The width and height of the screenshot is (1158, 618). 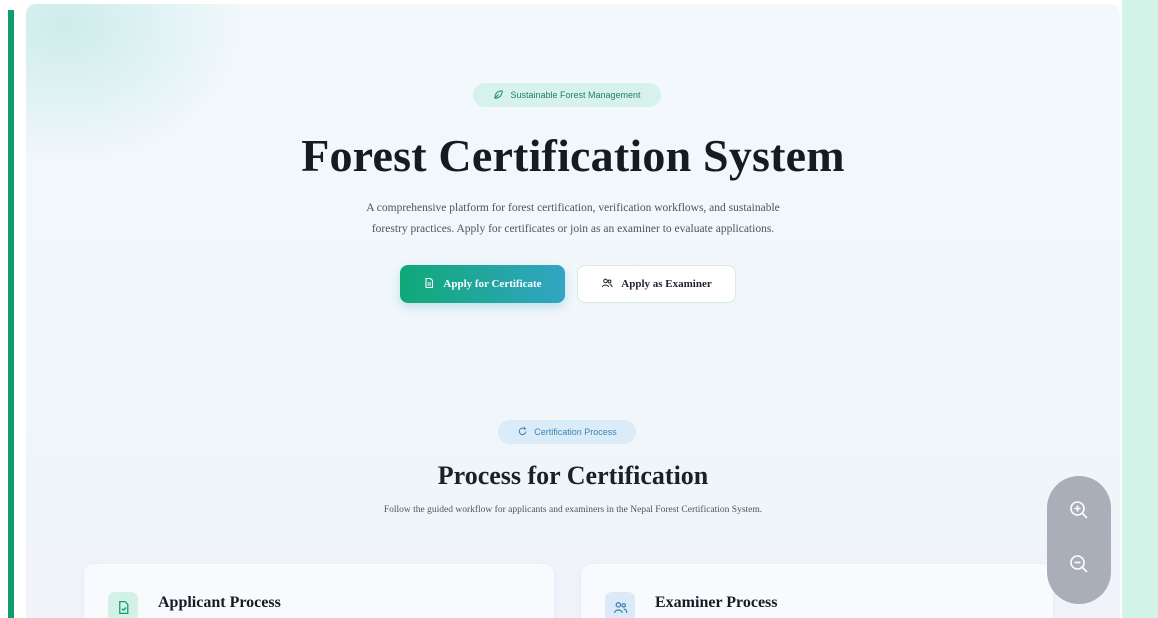 What do you see at coordinates (498, 95) in the screenshot?
I see `leaf-icon` at bounding box center [498, 95].